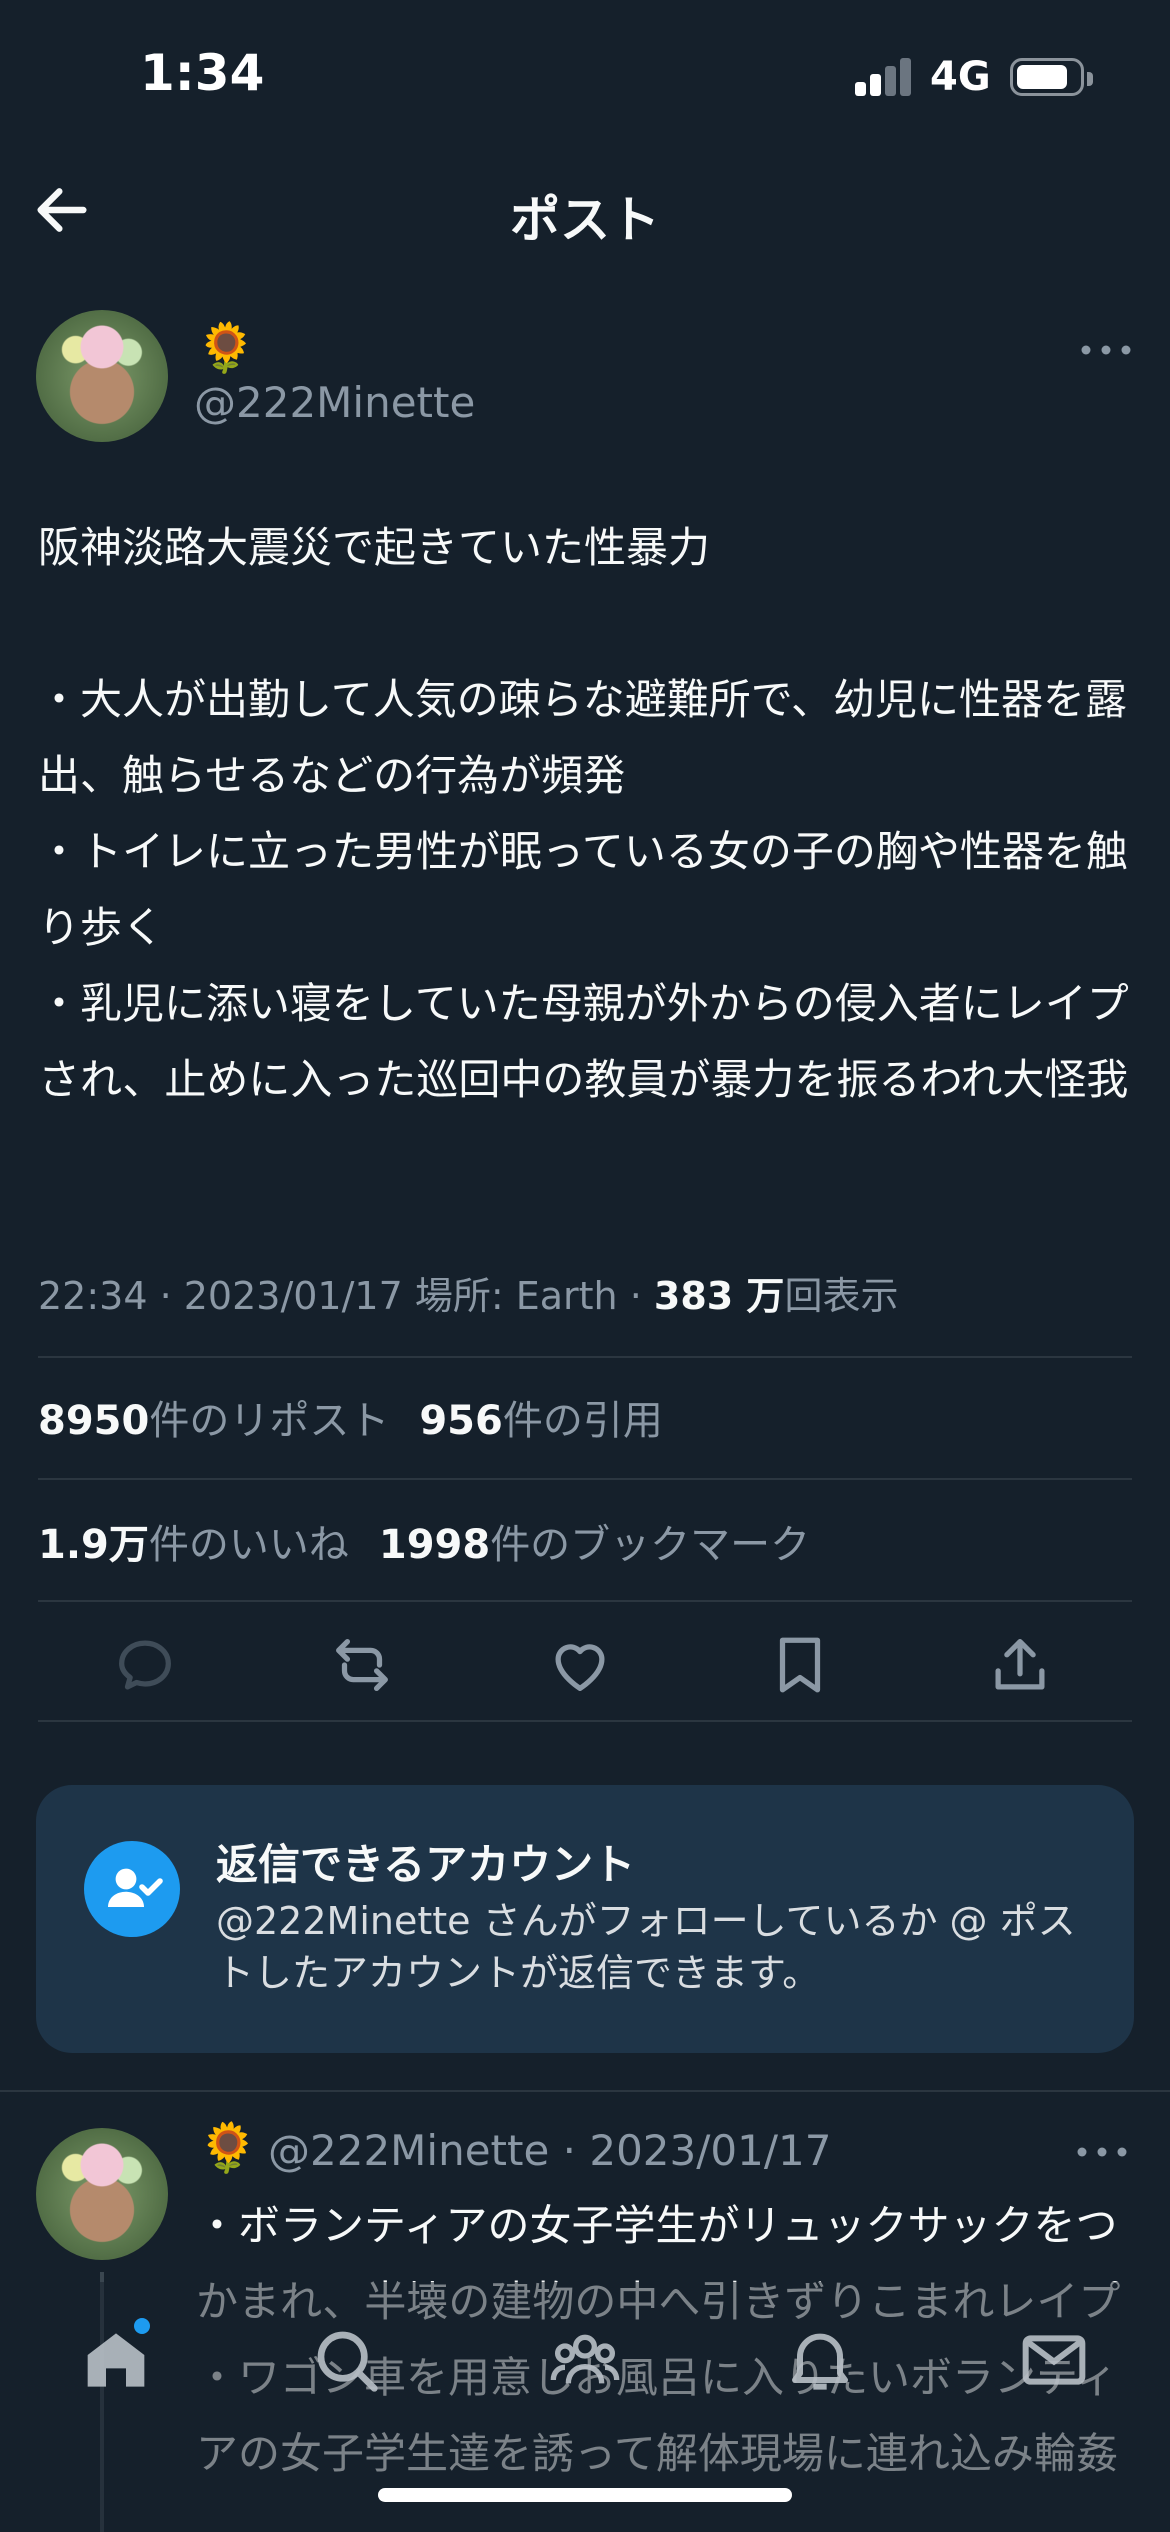 This screenshot has width=1170, height=2532. Describe the element at coordinates (102, 376) in the screenshot. I see `avatar` at that location.